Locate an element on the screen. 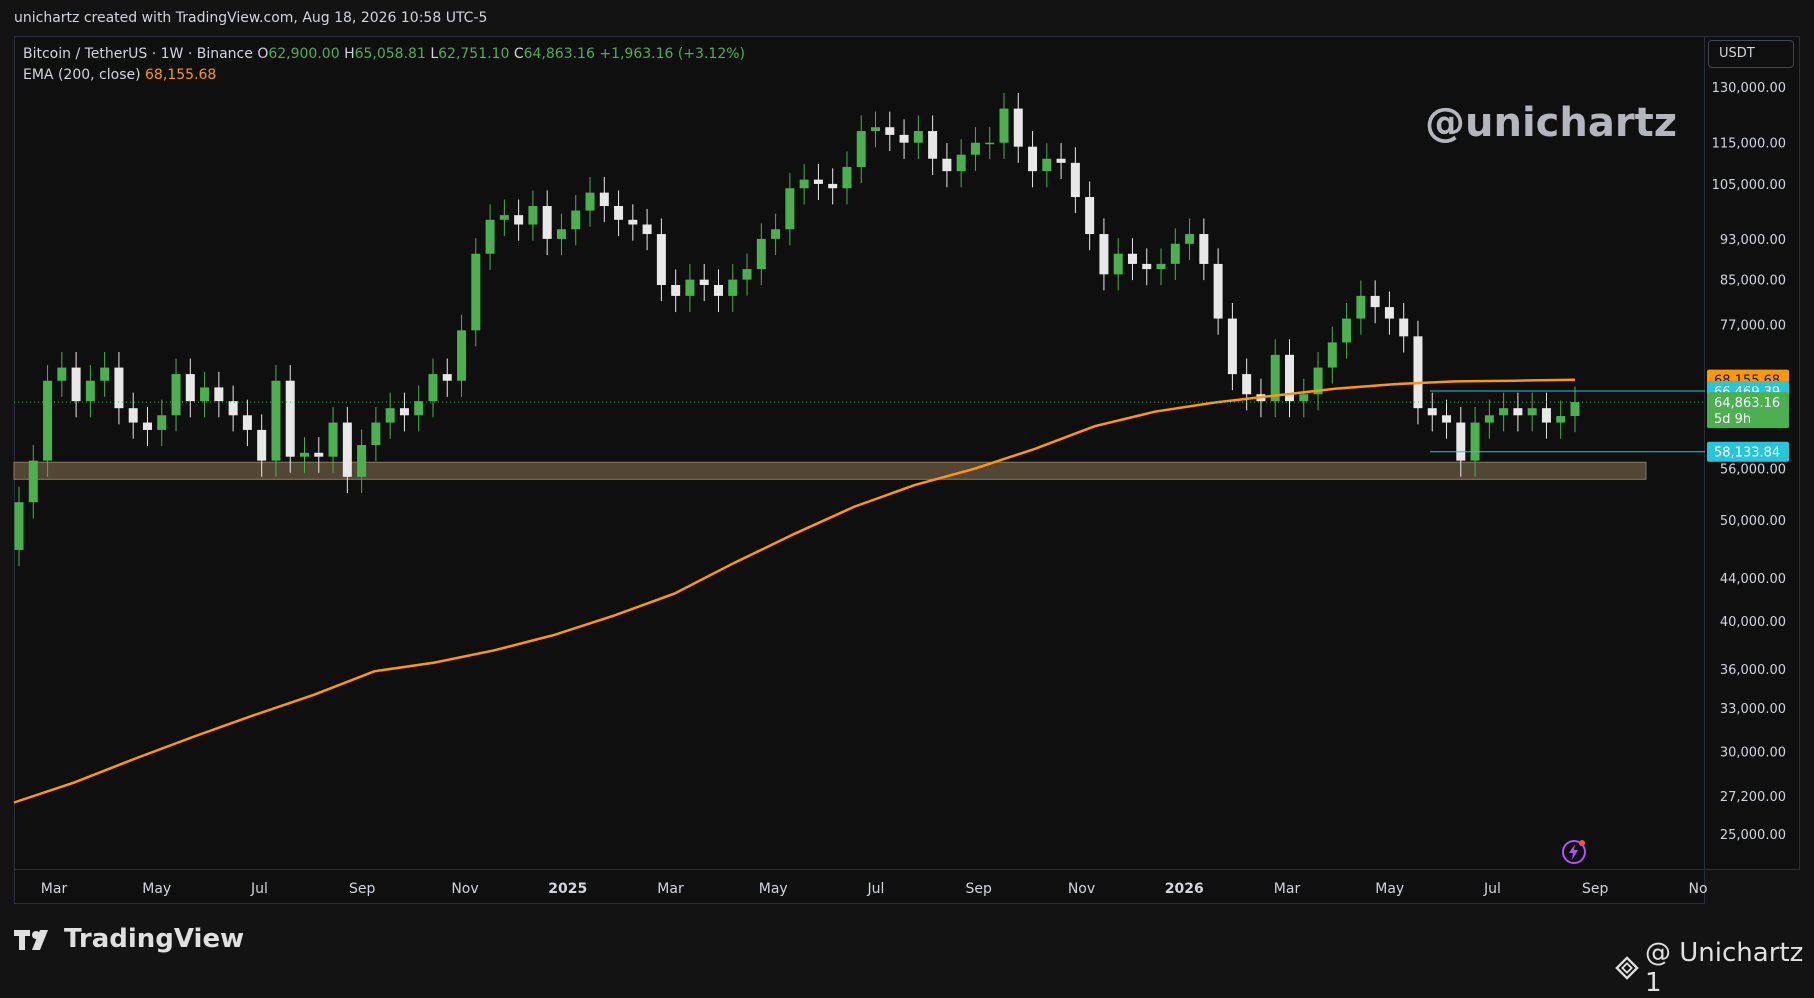  x-tick-label: Nov is located at coordinates (464, 889).